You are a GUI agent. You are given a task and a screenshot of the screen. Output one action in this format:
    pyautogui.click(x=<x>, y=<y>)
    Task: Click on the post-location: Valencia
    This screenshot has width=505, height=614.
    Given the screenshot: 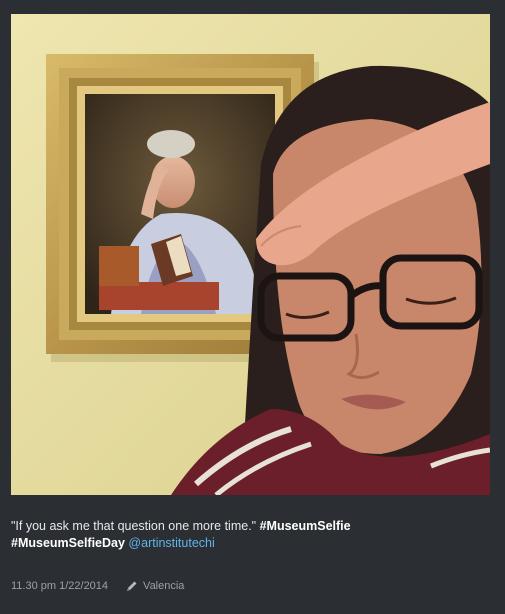 What is the action you would take?
    pyautogui.click(x=155, y=586)
    